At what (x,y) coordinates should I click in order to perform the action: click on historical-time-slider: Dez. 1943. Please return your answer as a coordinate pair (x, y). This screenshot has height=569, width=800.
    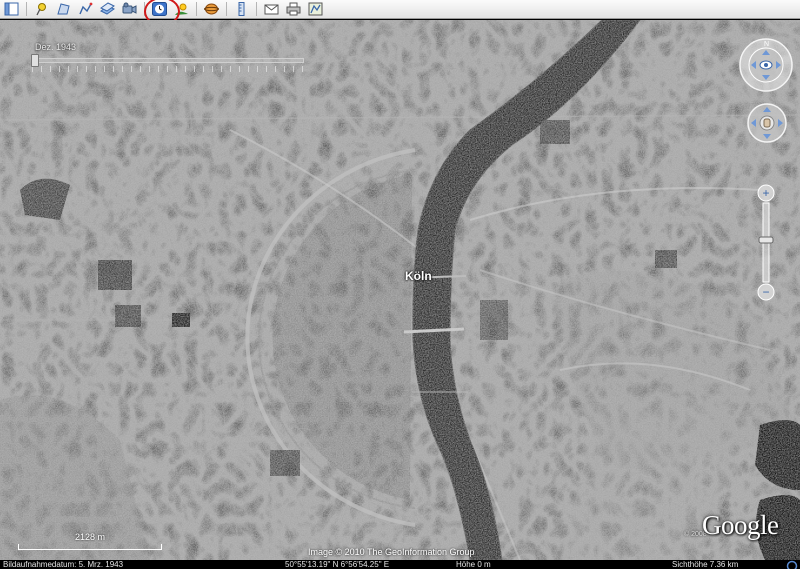
    Looking at the image, I should click on (168, 67).